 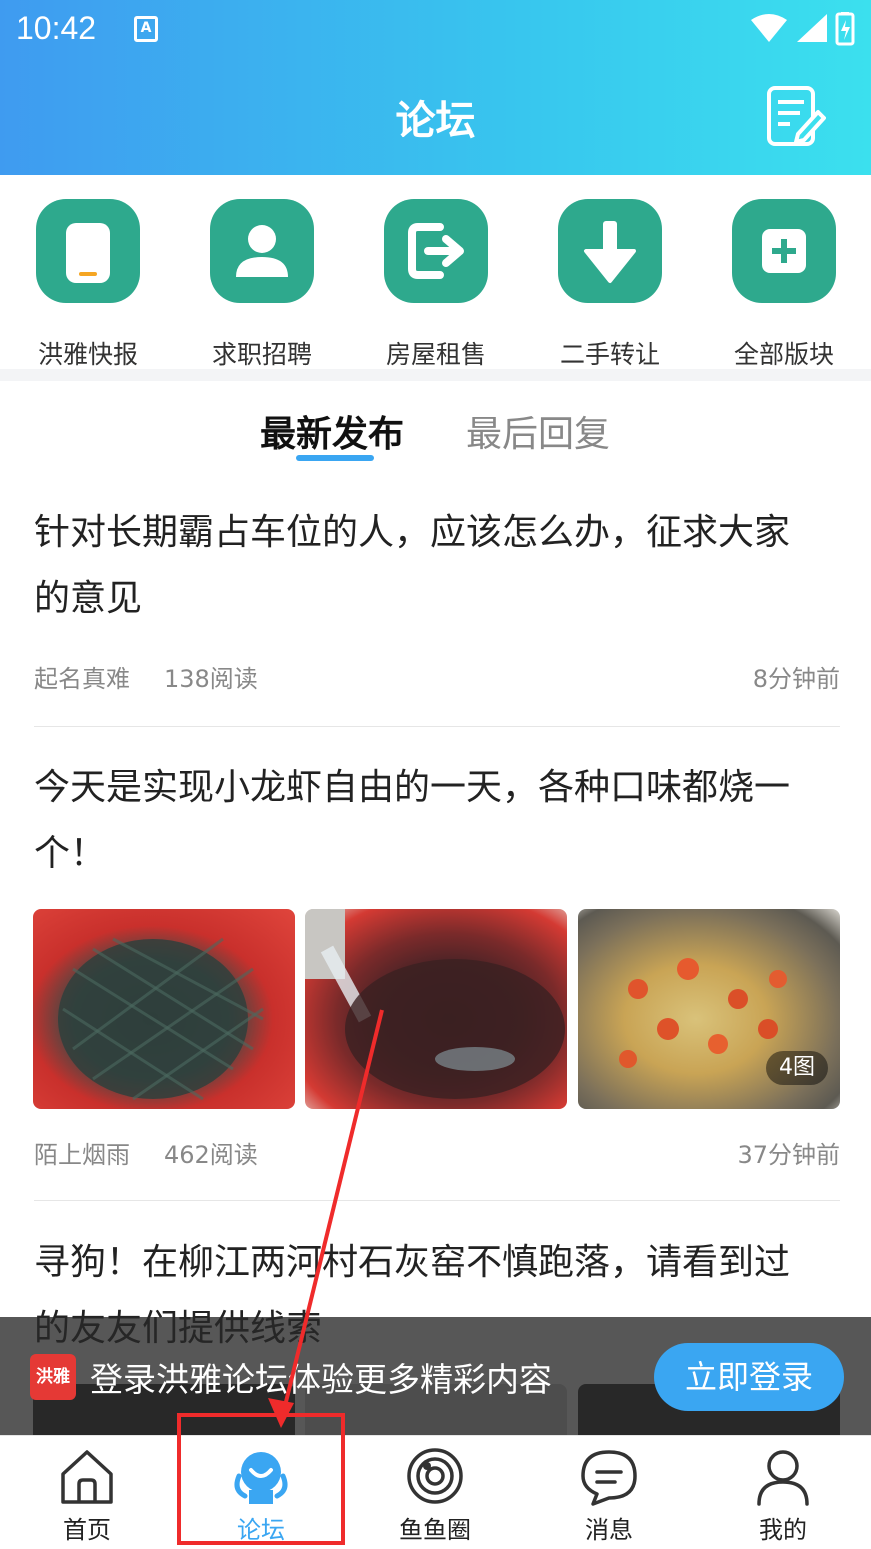 I want to click on tab-home: 首页, so click(x=87, y=1492).